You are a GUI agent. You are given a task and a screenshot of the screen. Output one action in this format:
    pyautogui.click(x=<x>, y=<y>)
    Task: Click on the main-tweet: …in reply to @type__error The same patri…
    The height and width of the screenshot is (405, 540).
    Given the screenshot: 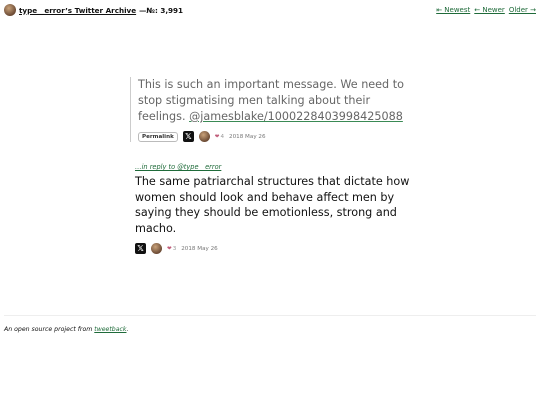 What is the action you would take?
    pyautogui.click(x=277, y=208)
    